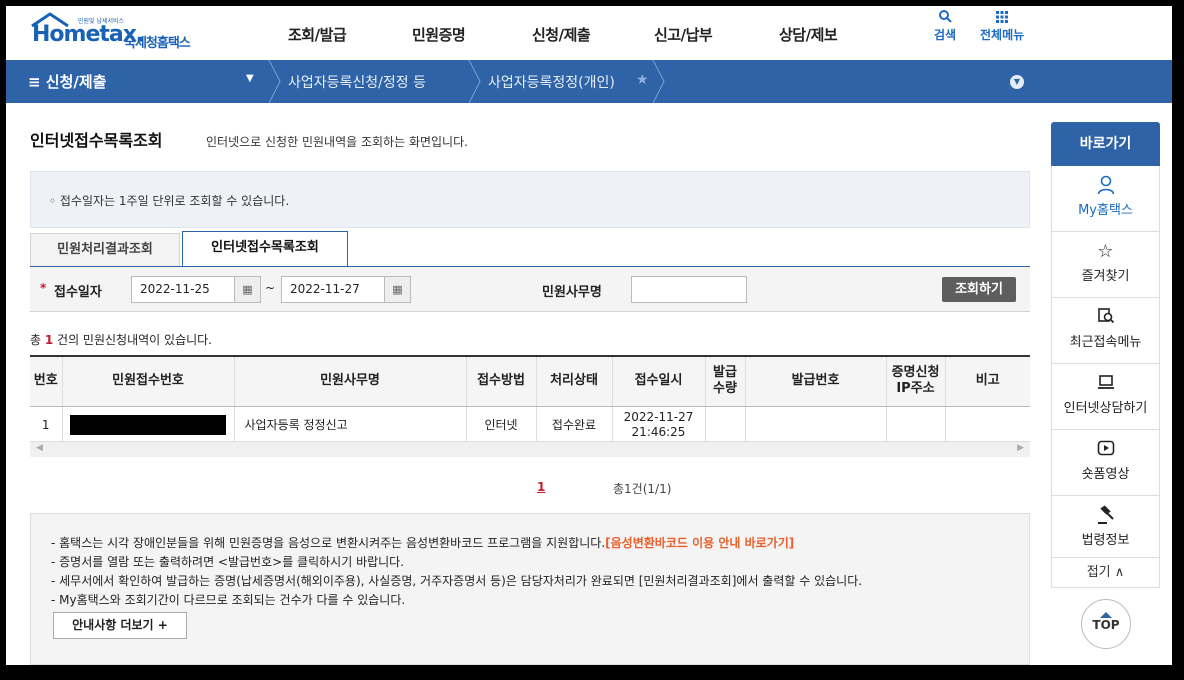  I want to click on page-title: 인터넷접수목록조회, so click(96, 140).